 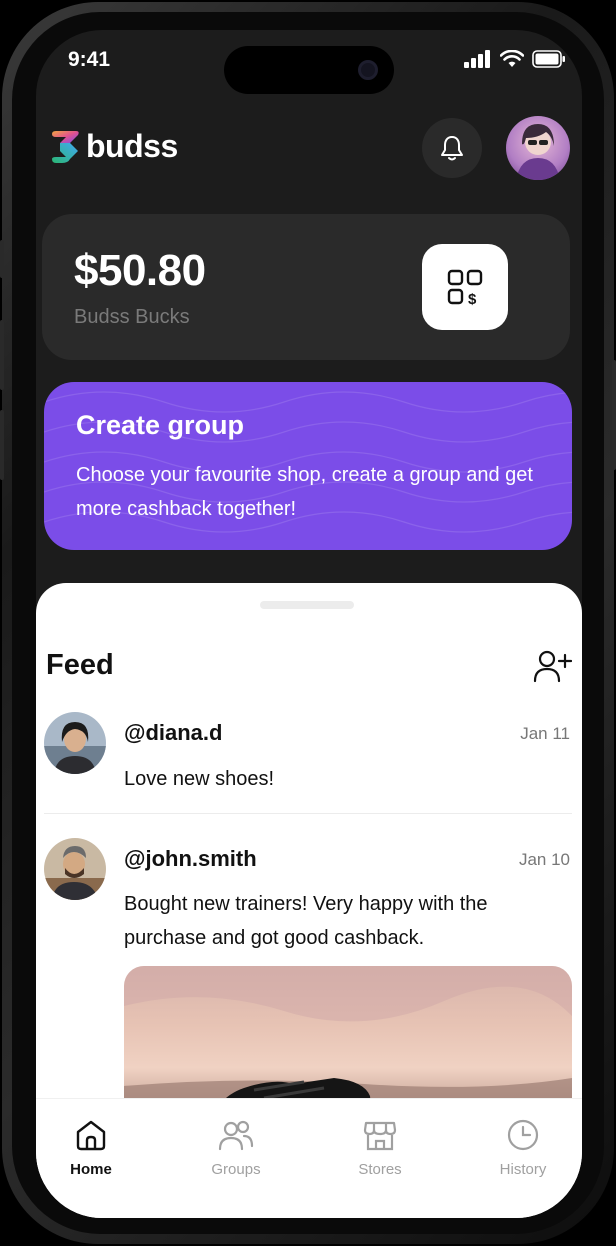 What do you see at coordinates (523, 1169) in the screenshot?
I see `tab-label: History` at bounding box center [523, 1169].